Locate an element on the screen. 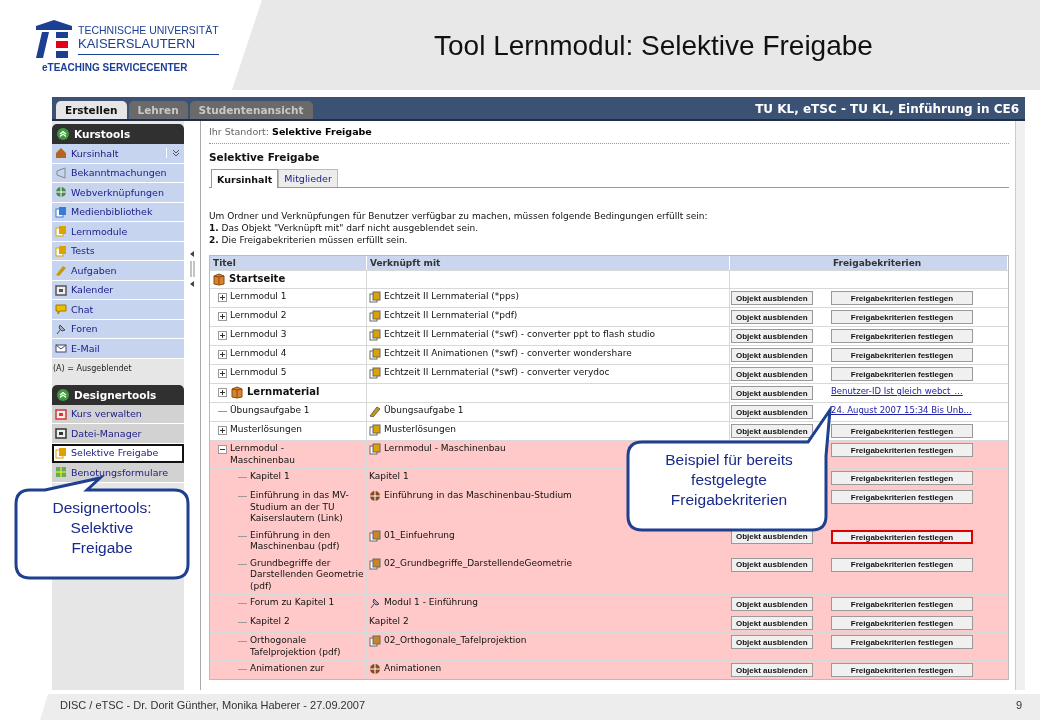  sidebar-item: Kurs verwalten is located at coordinates (118, 414).